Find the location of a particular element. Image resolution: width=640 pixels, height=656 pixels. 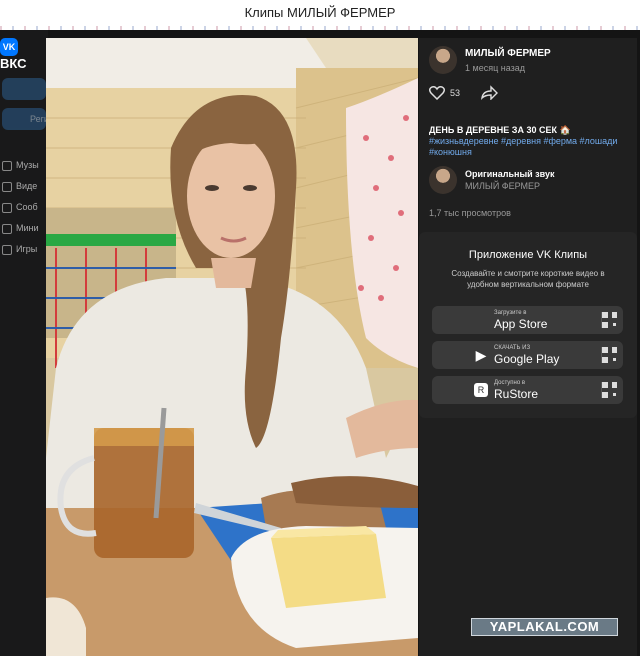

share-button is located at coordinates (489, 95).